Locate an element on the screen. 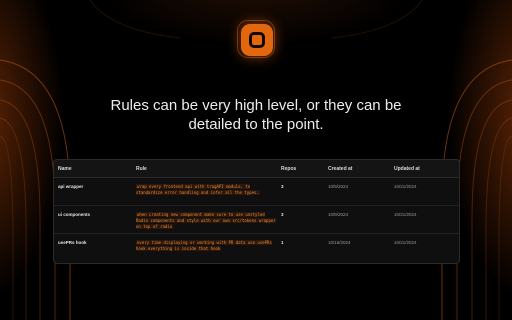  column-header-rule: Rule is located at coordinates (204, 169).